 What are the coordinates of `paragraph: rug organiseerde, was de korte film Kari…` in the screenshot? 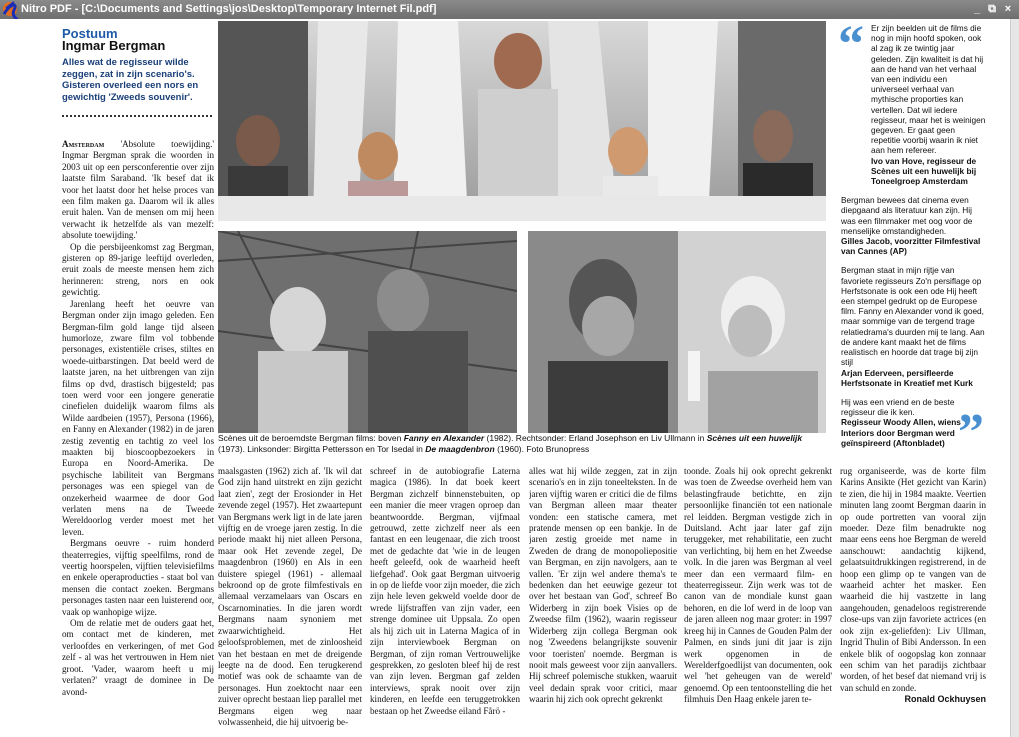 It's located at (913, 579).